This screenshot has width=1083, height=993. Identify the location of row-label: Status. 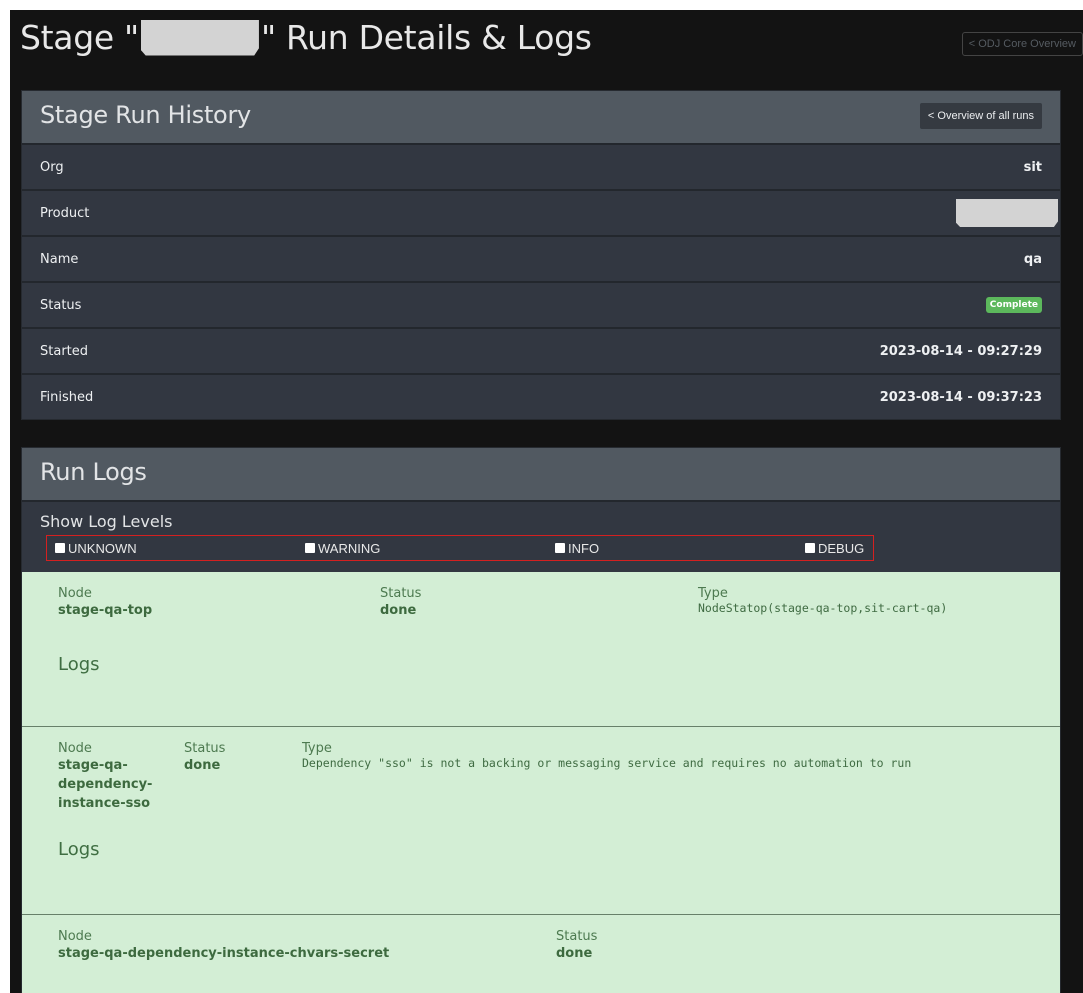
(61, 305).